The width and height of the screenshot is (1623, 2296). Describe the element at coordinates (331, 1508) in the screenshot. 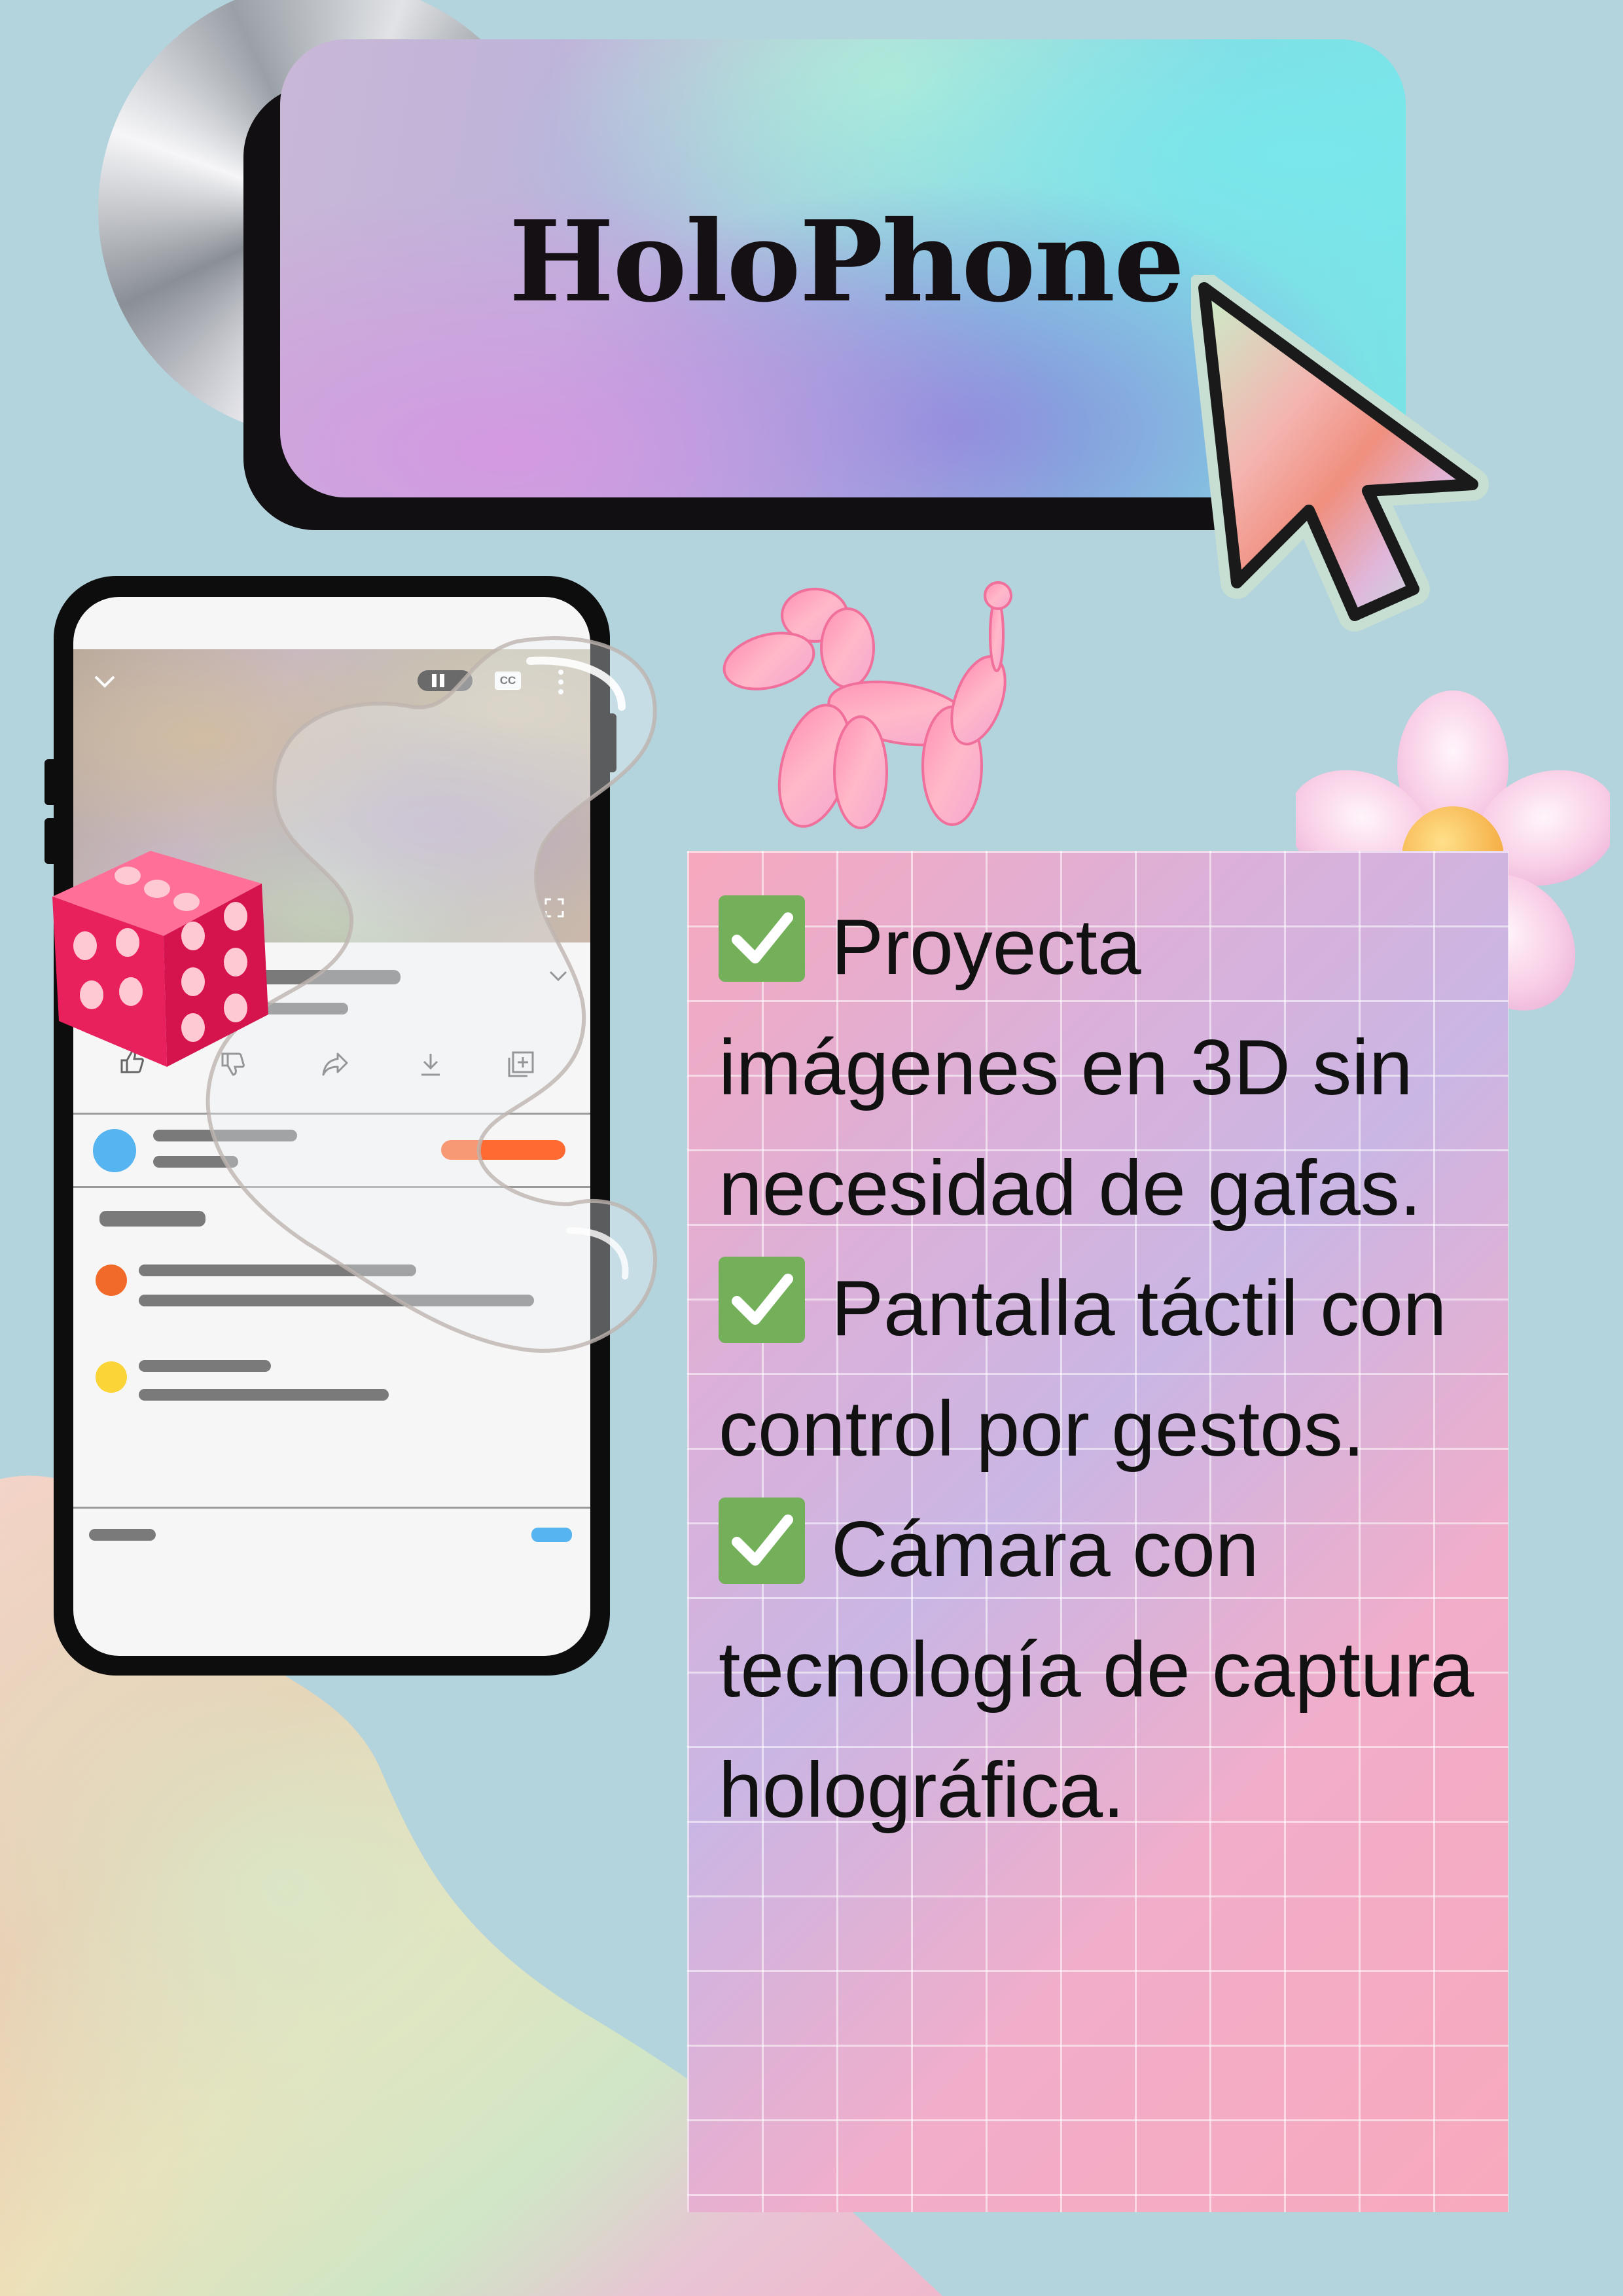

I see `section-divider` at that location.